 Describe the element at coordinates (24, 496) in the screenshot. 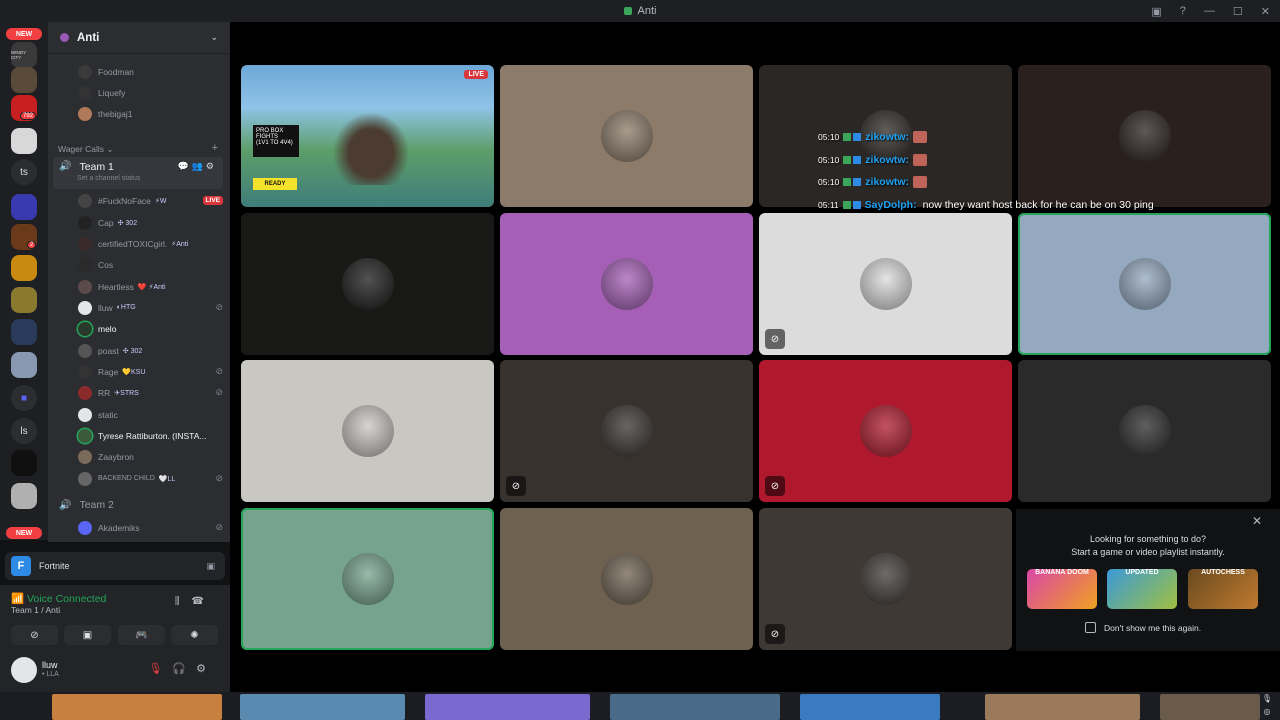

I see `server-grey` at that location.